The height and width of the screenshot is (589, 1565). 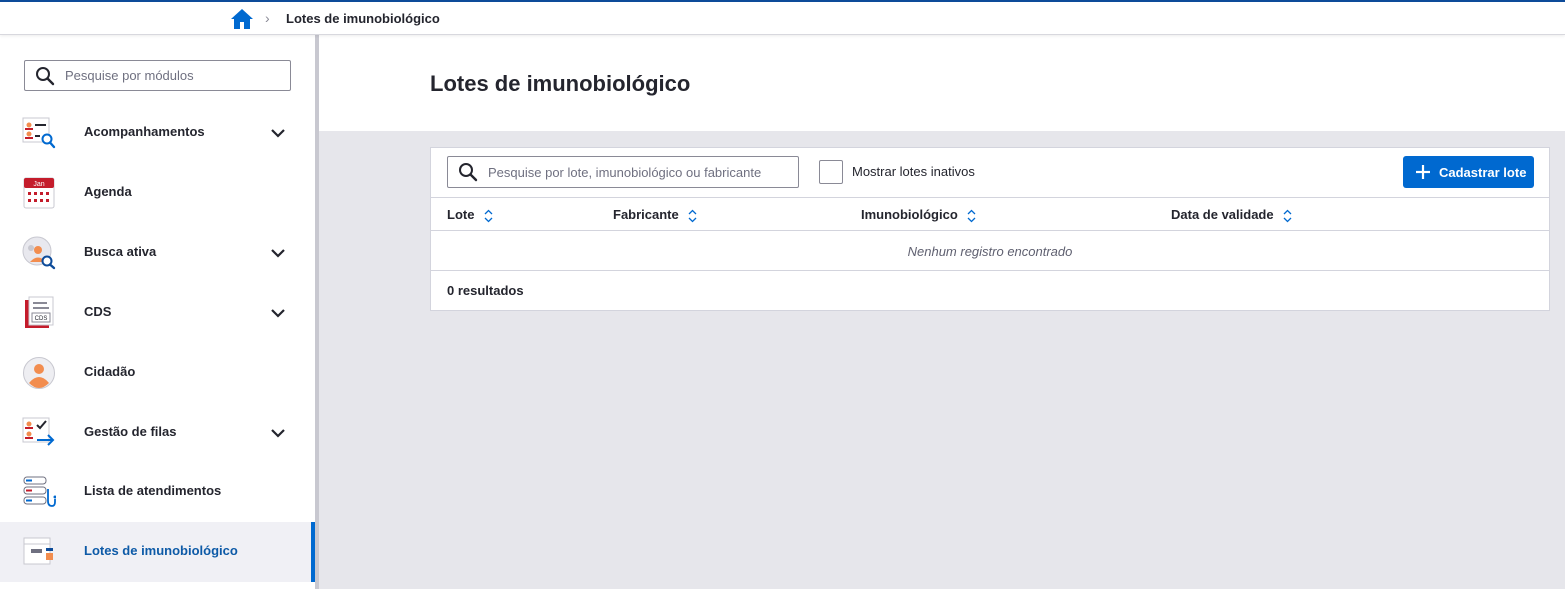 What do you see at coordinates (363, 18) in the screenshot?
I see `breadcrumb-current: Lotes de imunobiológico` at bounding box center [363, 18].